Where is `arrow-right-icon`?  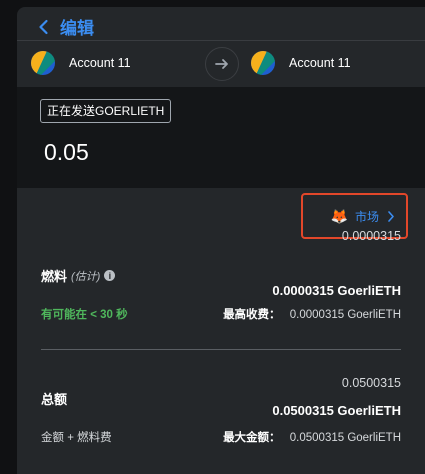
arrow-right-icon is located at coordinates (222, 64).